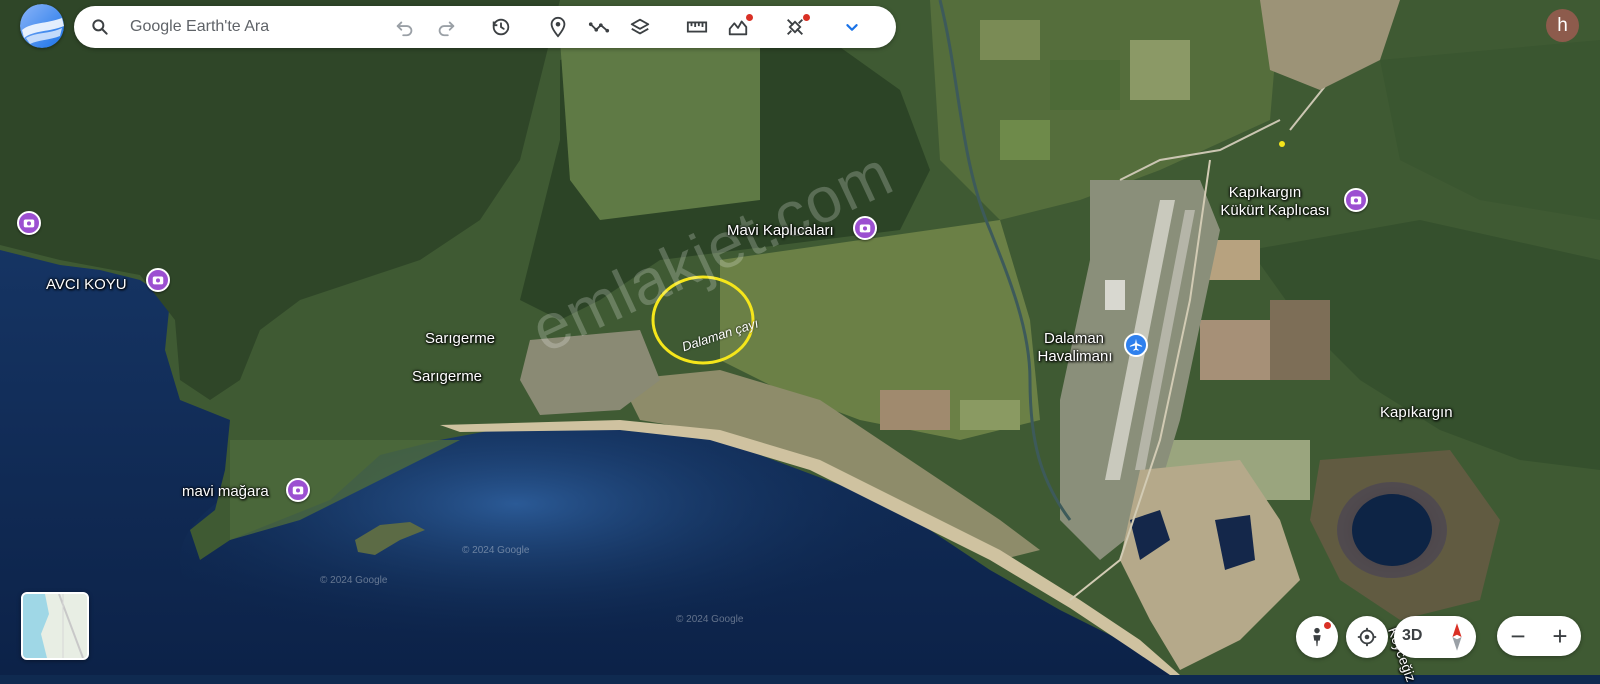 The width and height of the screenshot is (1600, 684). What do you see at coordinates (1074, 338) in the screenshot?
I see `place-label-dalaman: Dalaman` at bounding box center [1074, 338].